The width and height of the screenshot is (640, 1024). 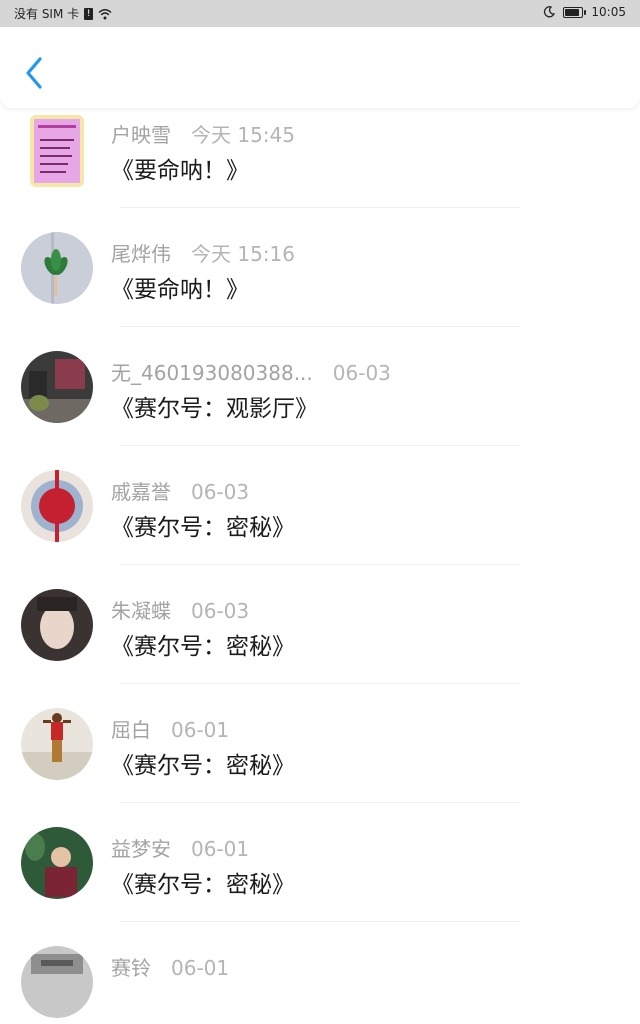 What do you see at coordinates (131, 966) in the screenshot?
I see `commenter-name: 赛铃` at bounding box center [131, 966].